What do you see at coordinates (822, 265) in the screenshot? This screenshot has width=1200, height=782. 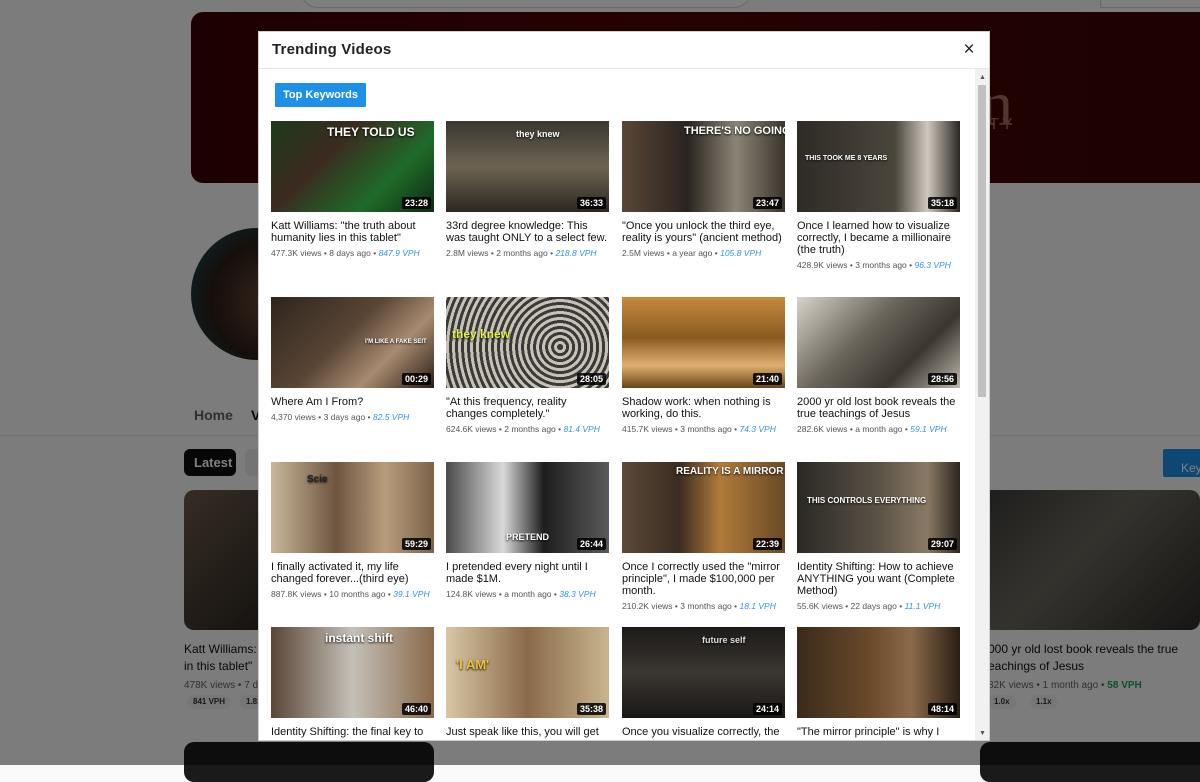 I see `view-count: 428.9K views` at bounding box center [822, 265].